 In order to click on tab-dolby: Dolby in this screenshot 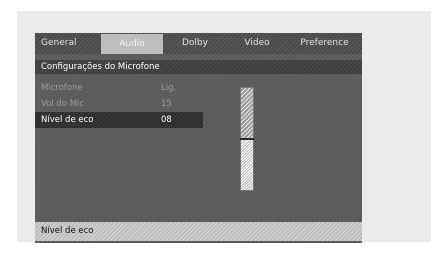, I will do `click(195, 43)`.